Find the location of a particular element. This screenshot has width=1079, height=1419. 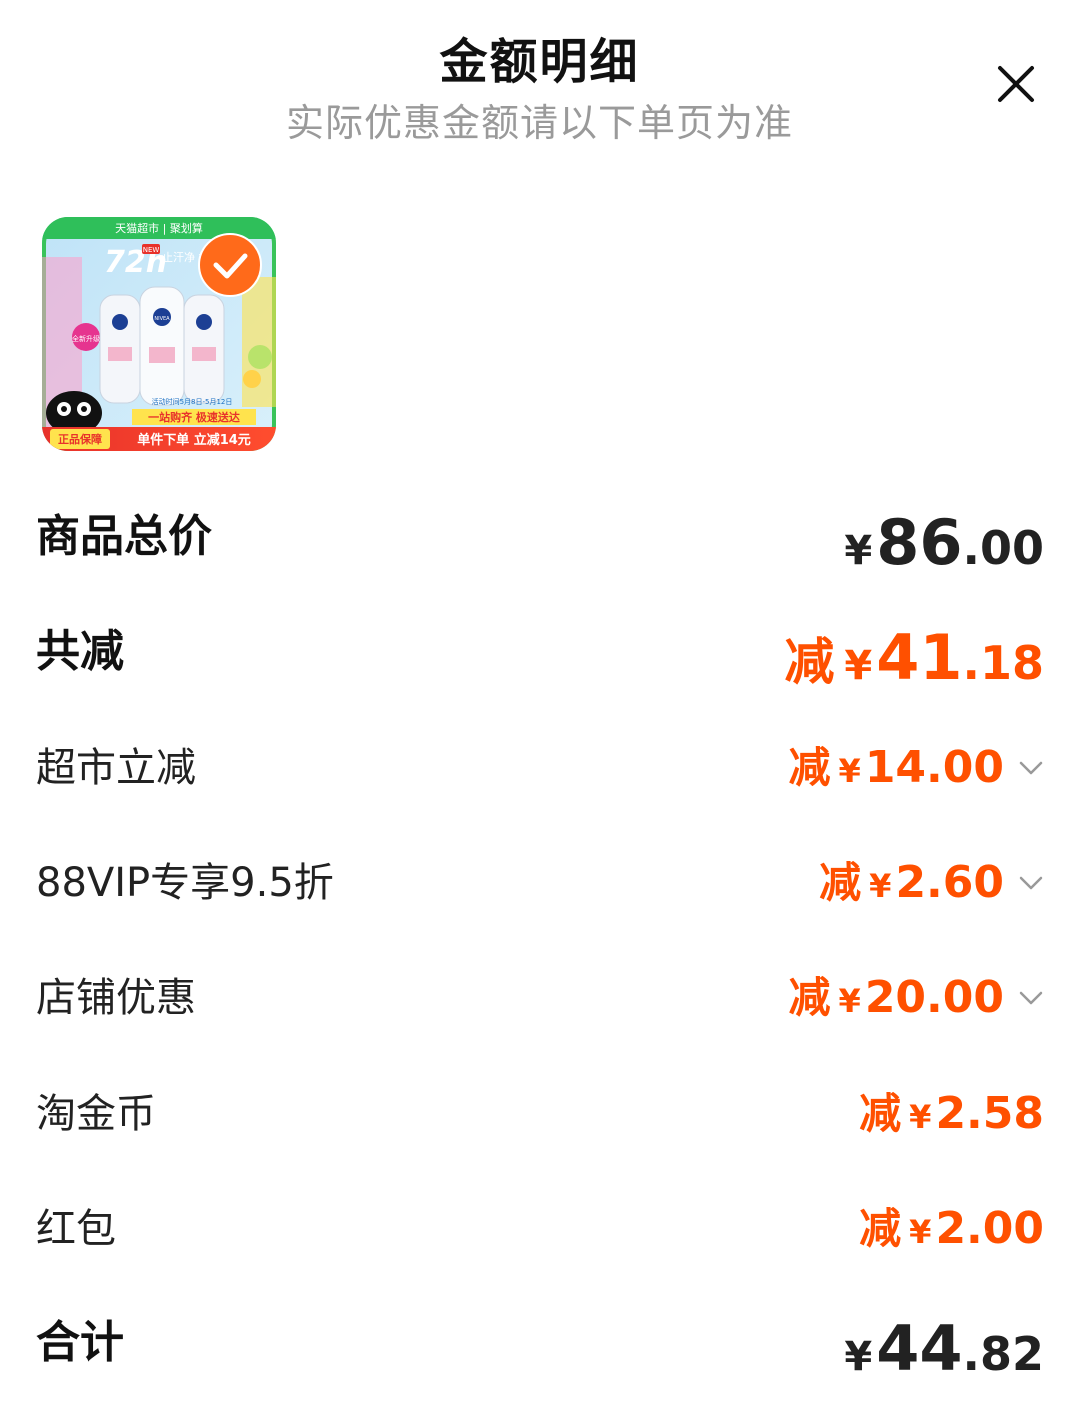

banner-text: 天猫超市 | 聚划算 is located at coordinates (159, 228).